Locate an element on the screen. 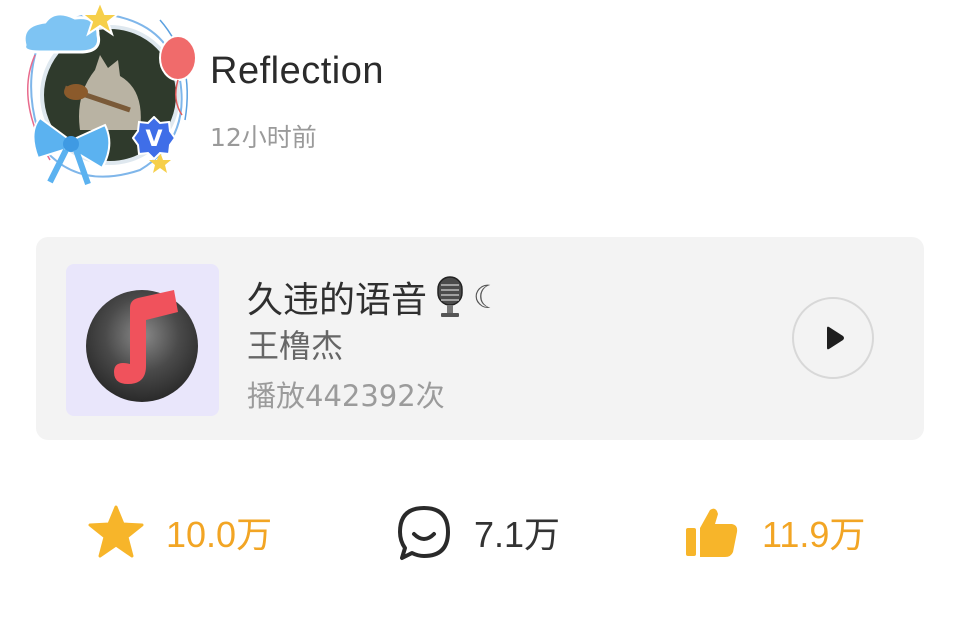  comment-button: 7.1万 is located at coordinates (477, 532).